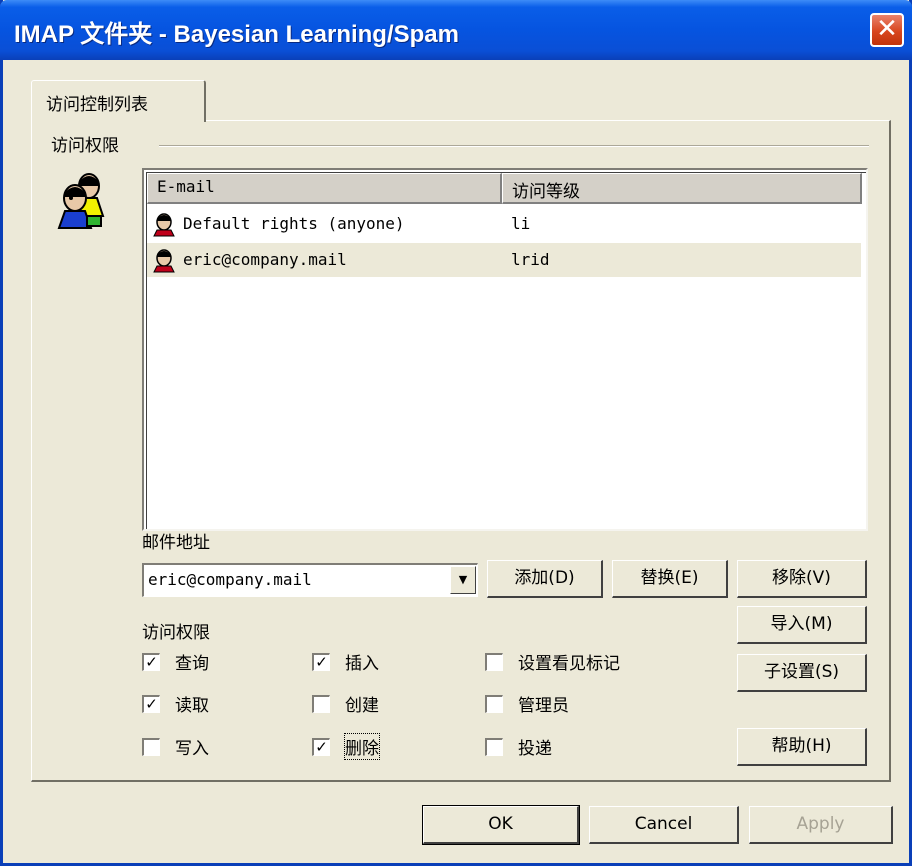 The image size is (912, 866). Describe the element at coordinates (664, 825) in the screenshot. I see `cancel-button: Cancel` at that location.